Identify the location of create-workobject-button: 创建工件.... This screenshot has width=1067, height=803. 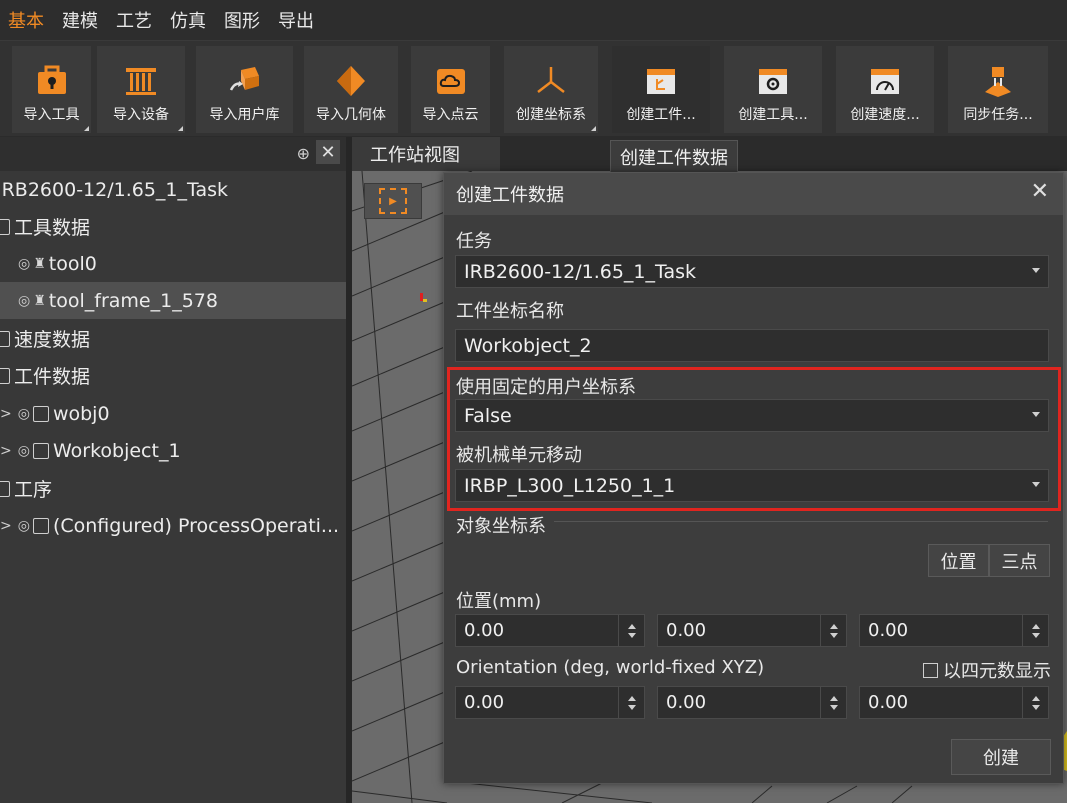
(661, 89).